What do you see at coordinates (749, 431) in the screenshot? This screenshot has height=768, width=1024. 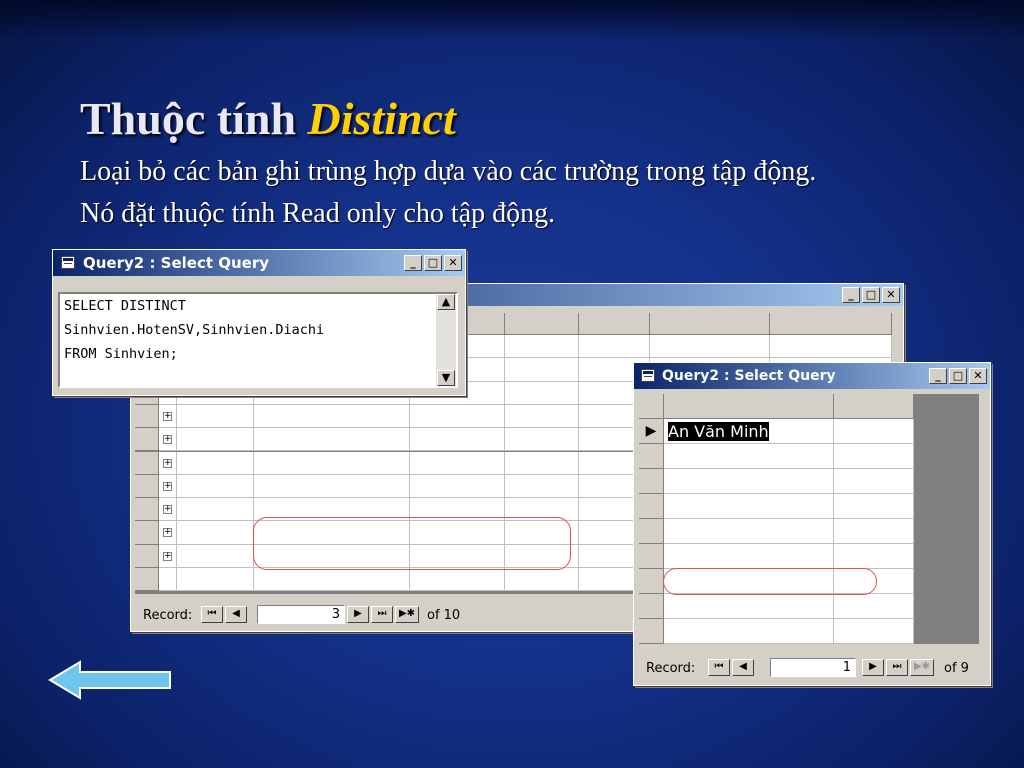 I see `result-cell-name: An Văn Minh` at bounding box center [749, 431].